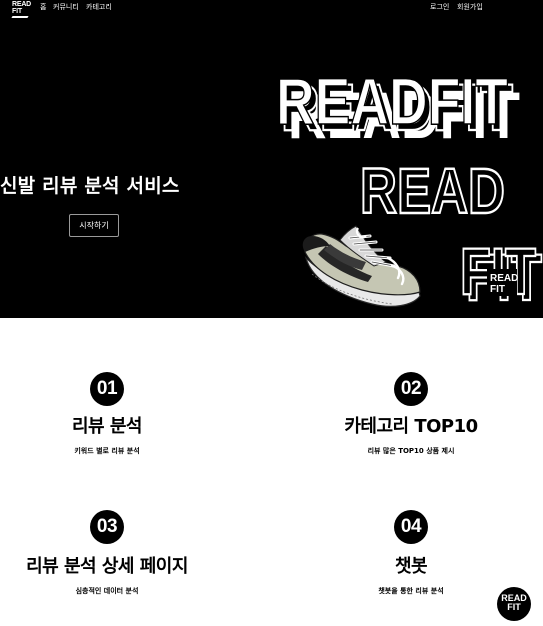 This screenshot has width=543, height=626. Describe the element at coordinates (411, 451) in the screenshot. I see `feature-2-desc: 리뷰 많은 TOP10 상품 제시` at that location.